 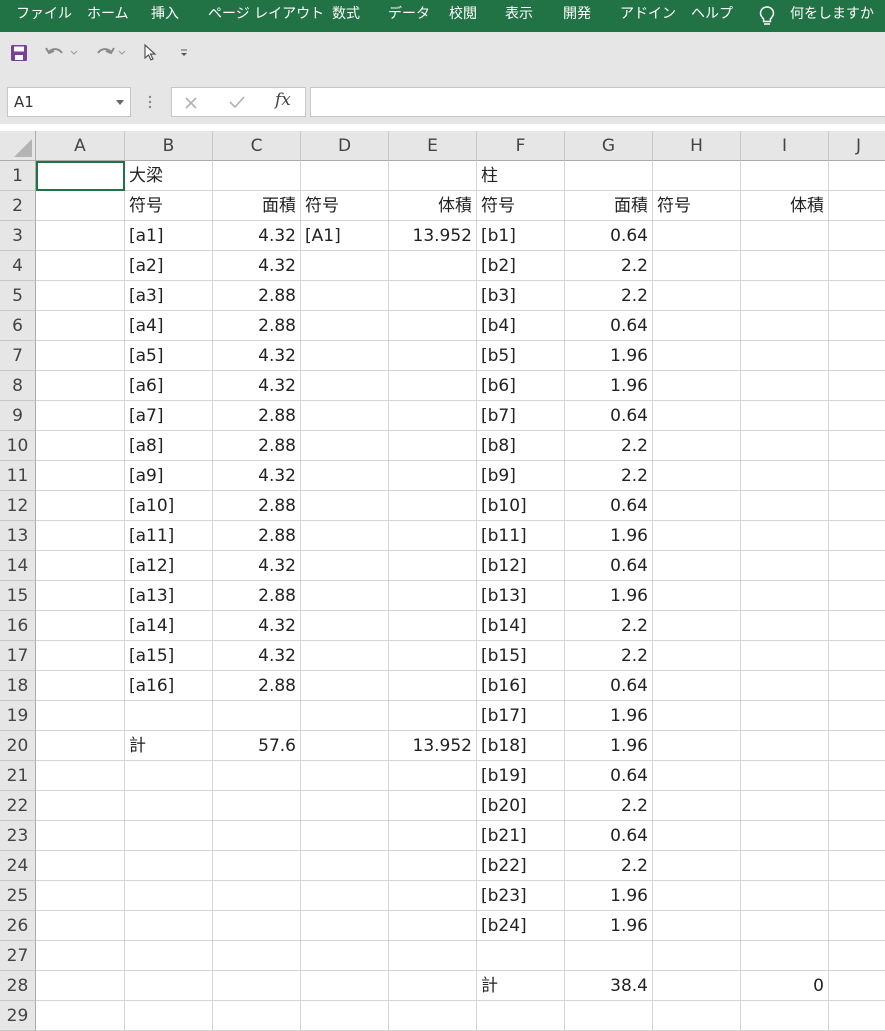 What do you see at coordinates (697, 746) in the screenshot?
I see `cell-h20` at bounding box center [697, 746].